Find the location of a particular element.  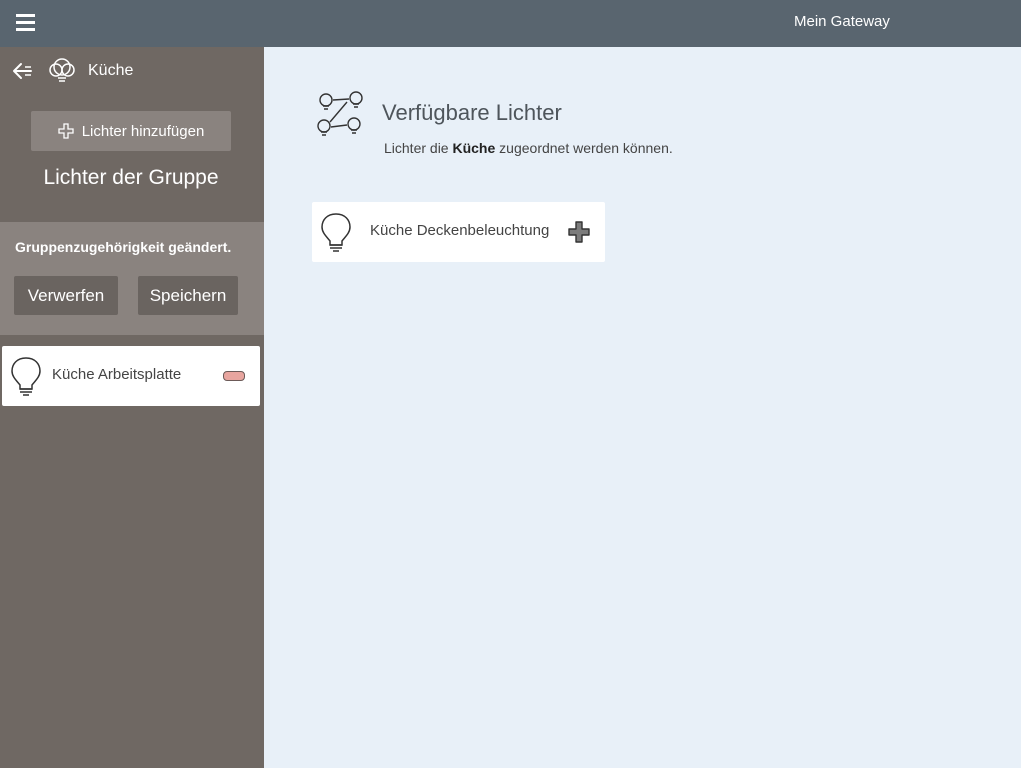

subtitle-suffix: zugeordnet werden können. is located at coordinates (584, 148).